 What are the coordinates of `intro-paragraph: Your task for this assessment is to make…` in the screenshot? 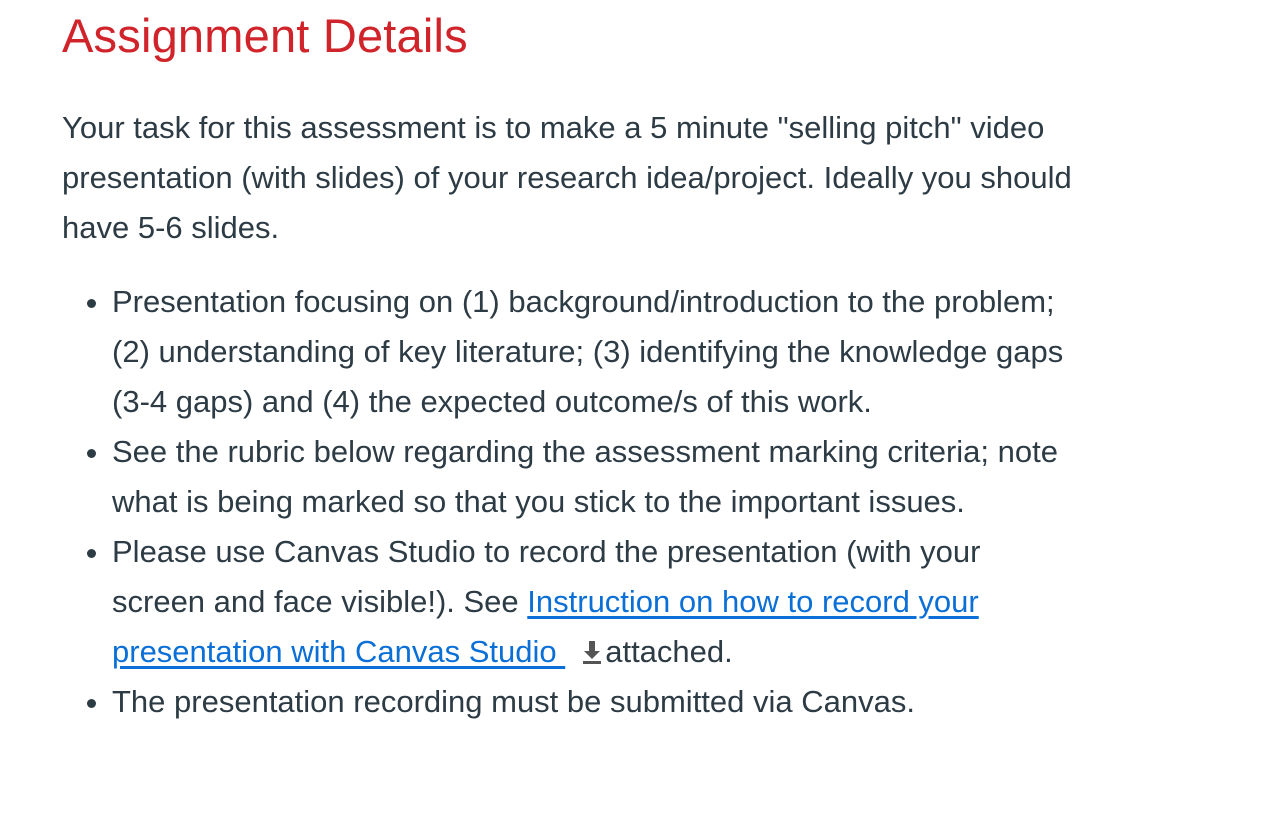 It's located at (567, 177).